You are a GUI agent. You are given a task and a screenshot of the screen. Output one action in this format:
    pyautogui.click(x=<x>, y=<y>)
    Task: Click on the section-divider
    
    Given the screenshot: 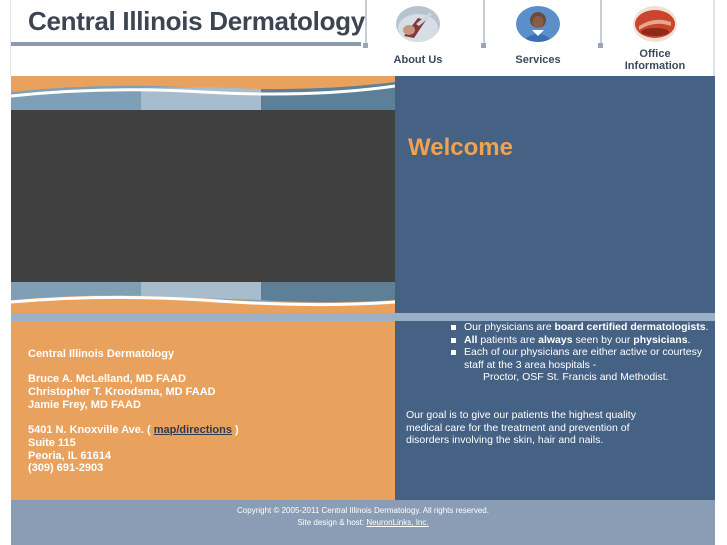 What is the action you would take?
    pyautogui.click(x=363, y=317)
    